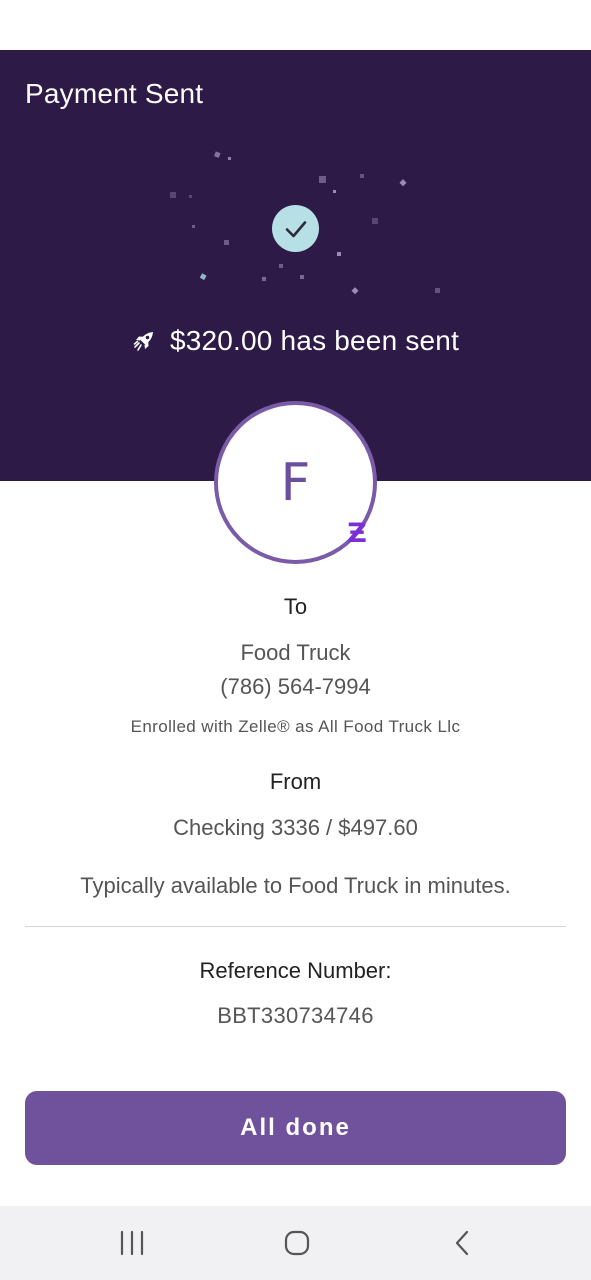  I want to click on sent-confirmation: $320.00 has been sent, so click(295, 341).